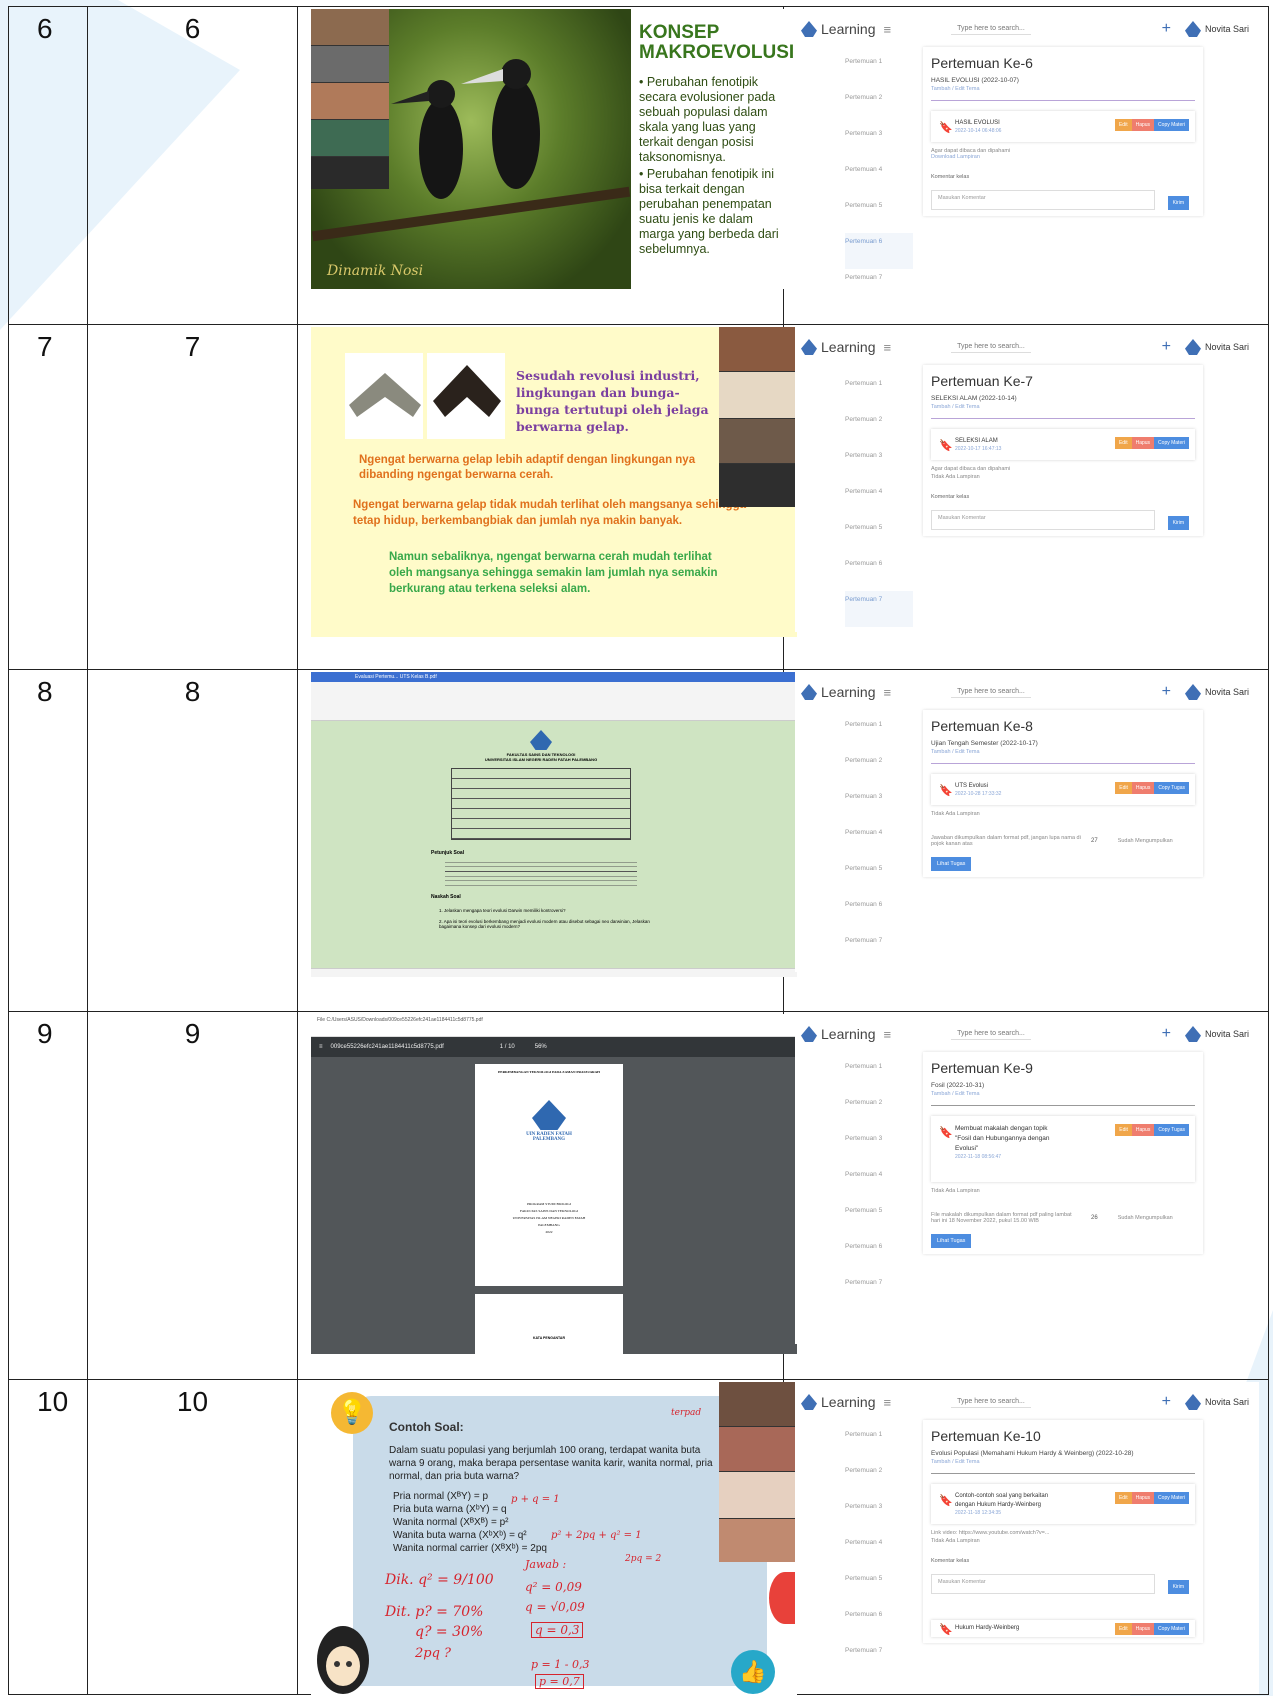  I want to click on uin-logo-icon, so click(809, 692).